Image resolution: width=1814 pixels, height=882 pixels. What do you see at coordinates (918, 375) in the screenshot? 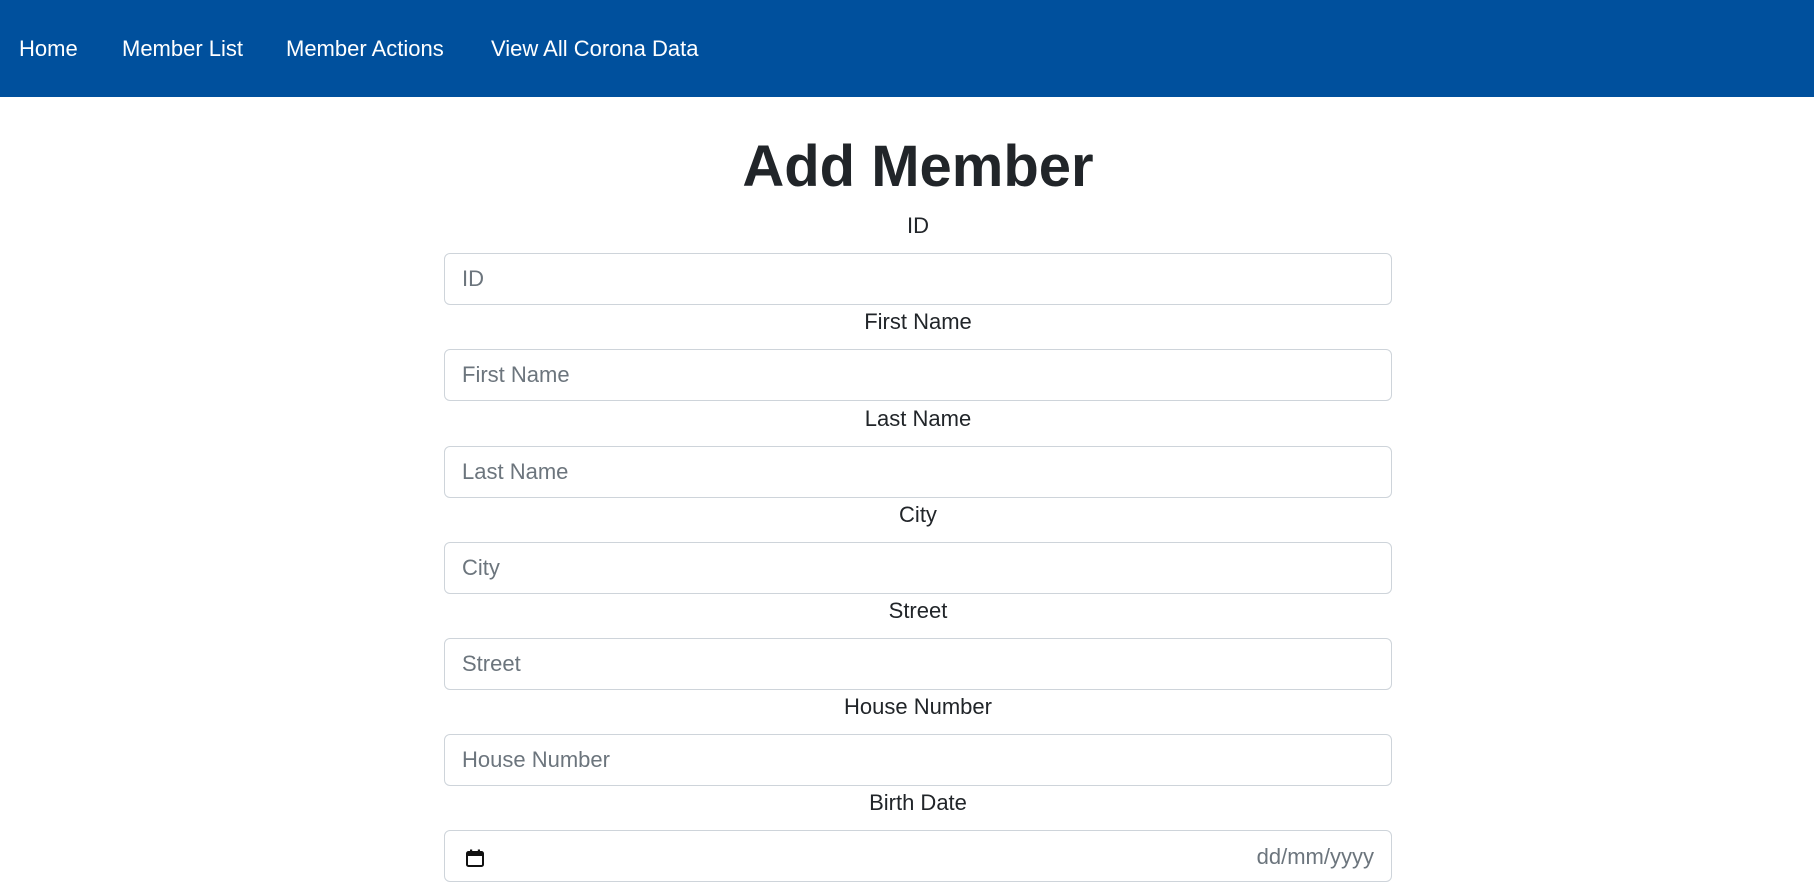
I see `first-name-input` at bounding box center [918, 375].